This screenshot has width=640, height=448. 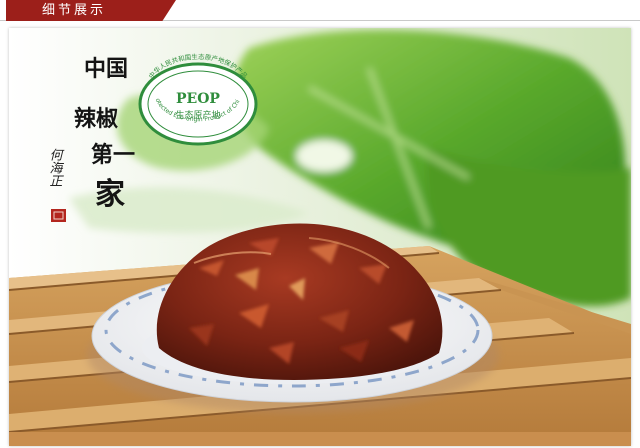 I want to click on section-title: 细节展示, so click(x=74, y=10).